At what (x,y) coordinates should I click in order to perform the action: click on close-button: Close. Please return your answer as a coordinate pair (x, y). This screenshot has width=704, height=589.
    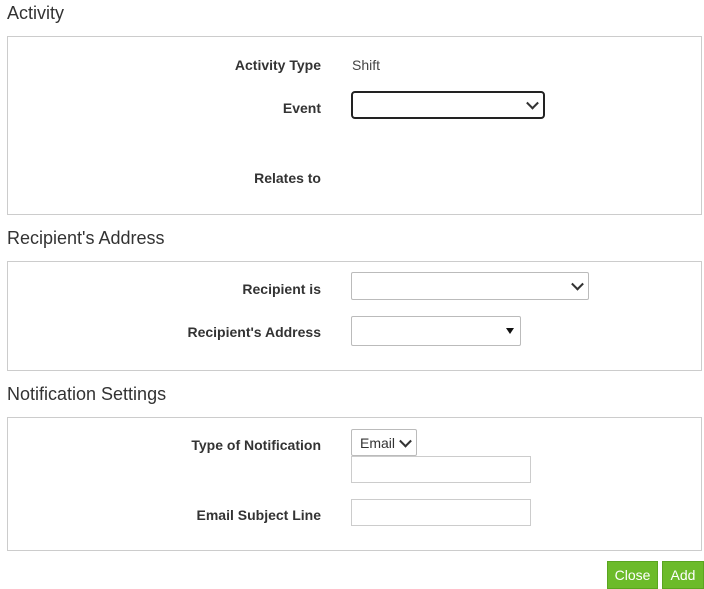
    Looking at the image, I should click on (632, 575).